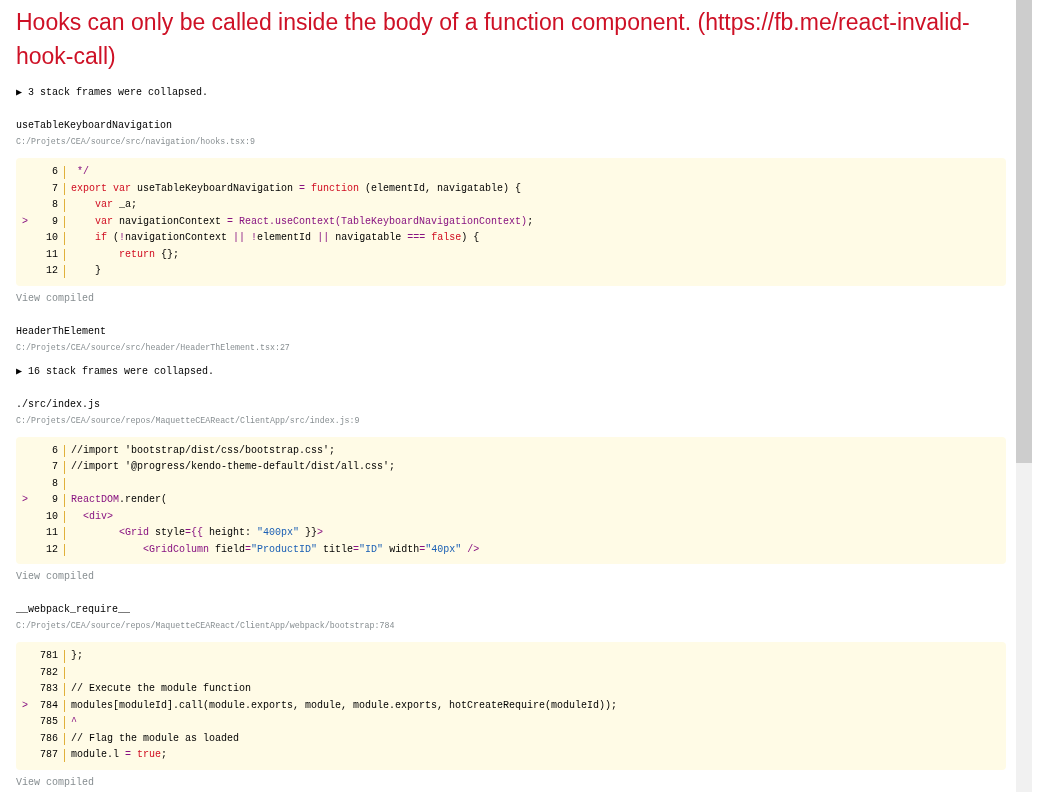 Image resolution: width=1037 pixels, height=792 pixels. Describe the element at coordinates (97, 516) in the screenshot. I see `code-line: <div>` at that location.